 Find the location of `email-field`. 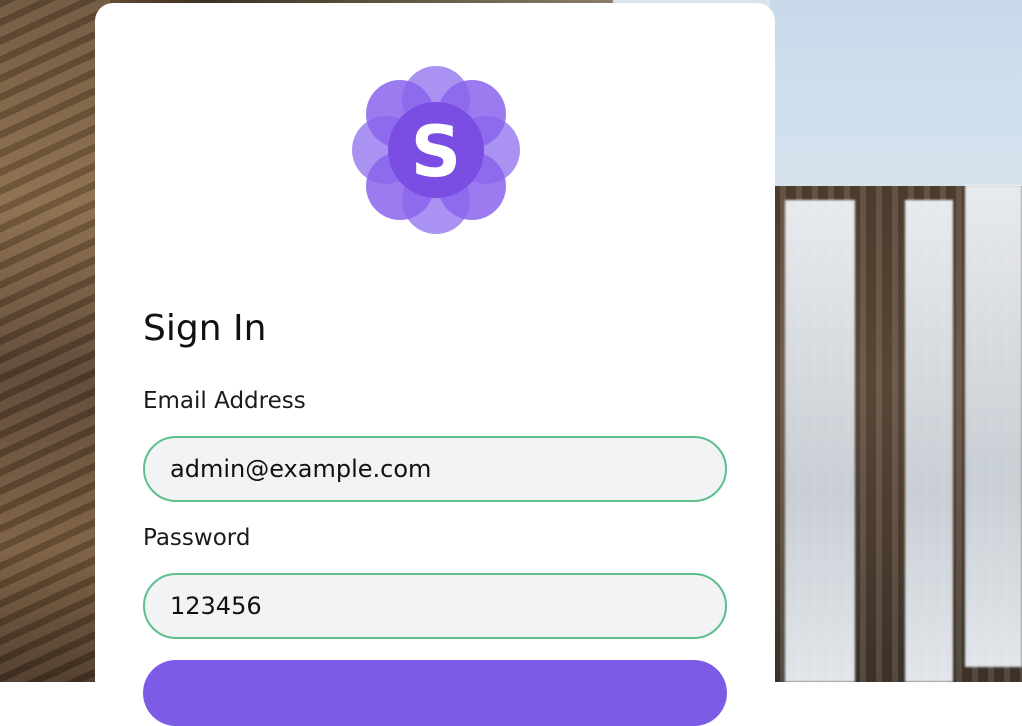

email-field is located at coordinates (435, 469).